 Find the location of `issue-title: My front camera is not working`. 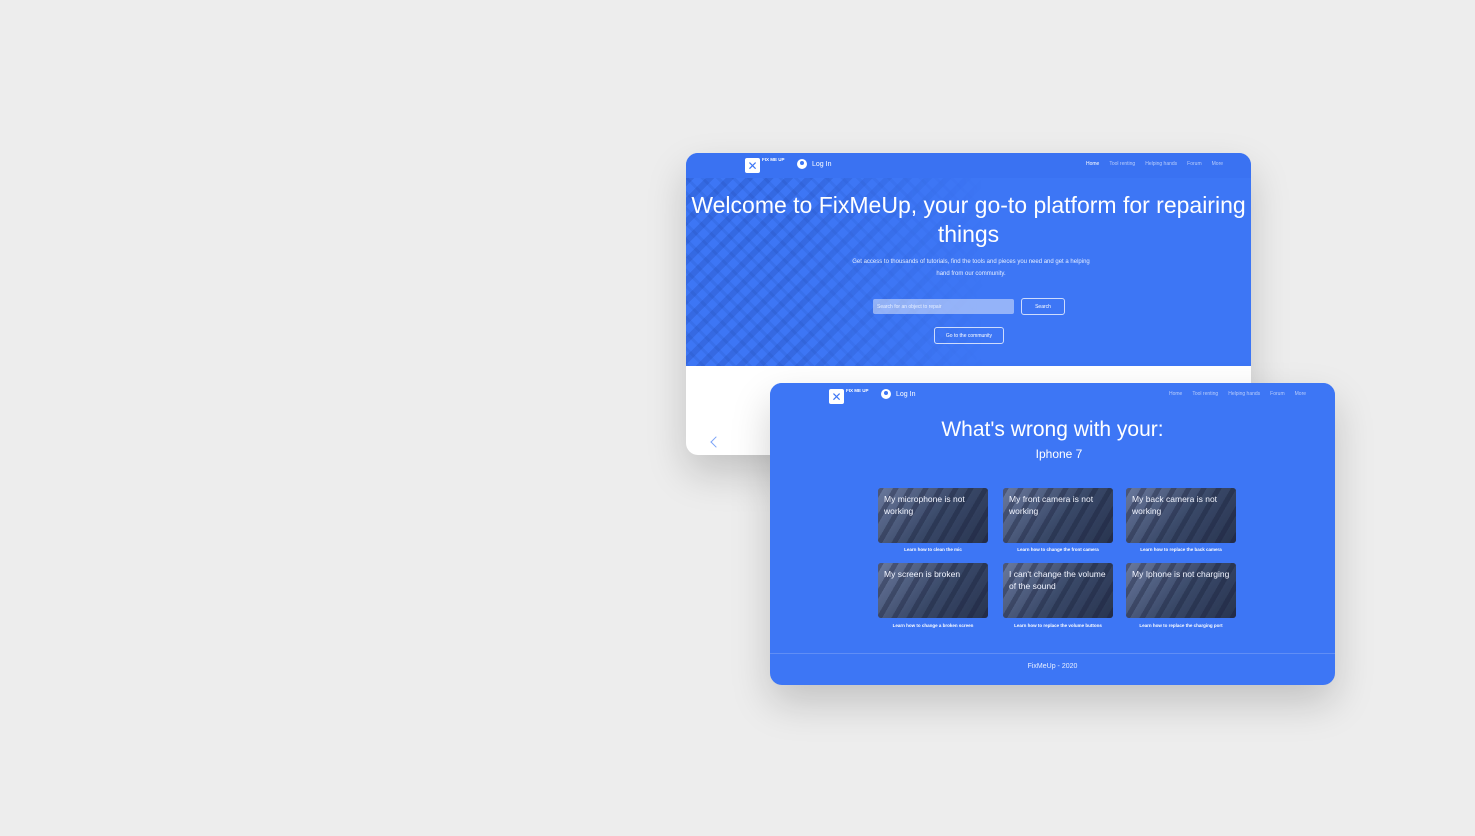

issue-title: My front camera is not working is located at coordinates (1051, 505).